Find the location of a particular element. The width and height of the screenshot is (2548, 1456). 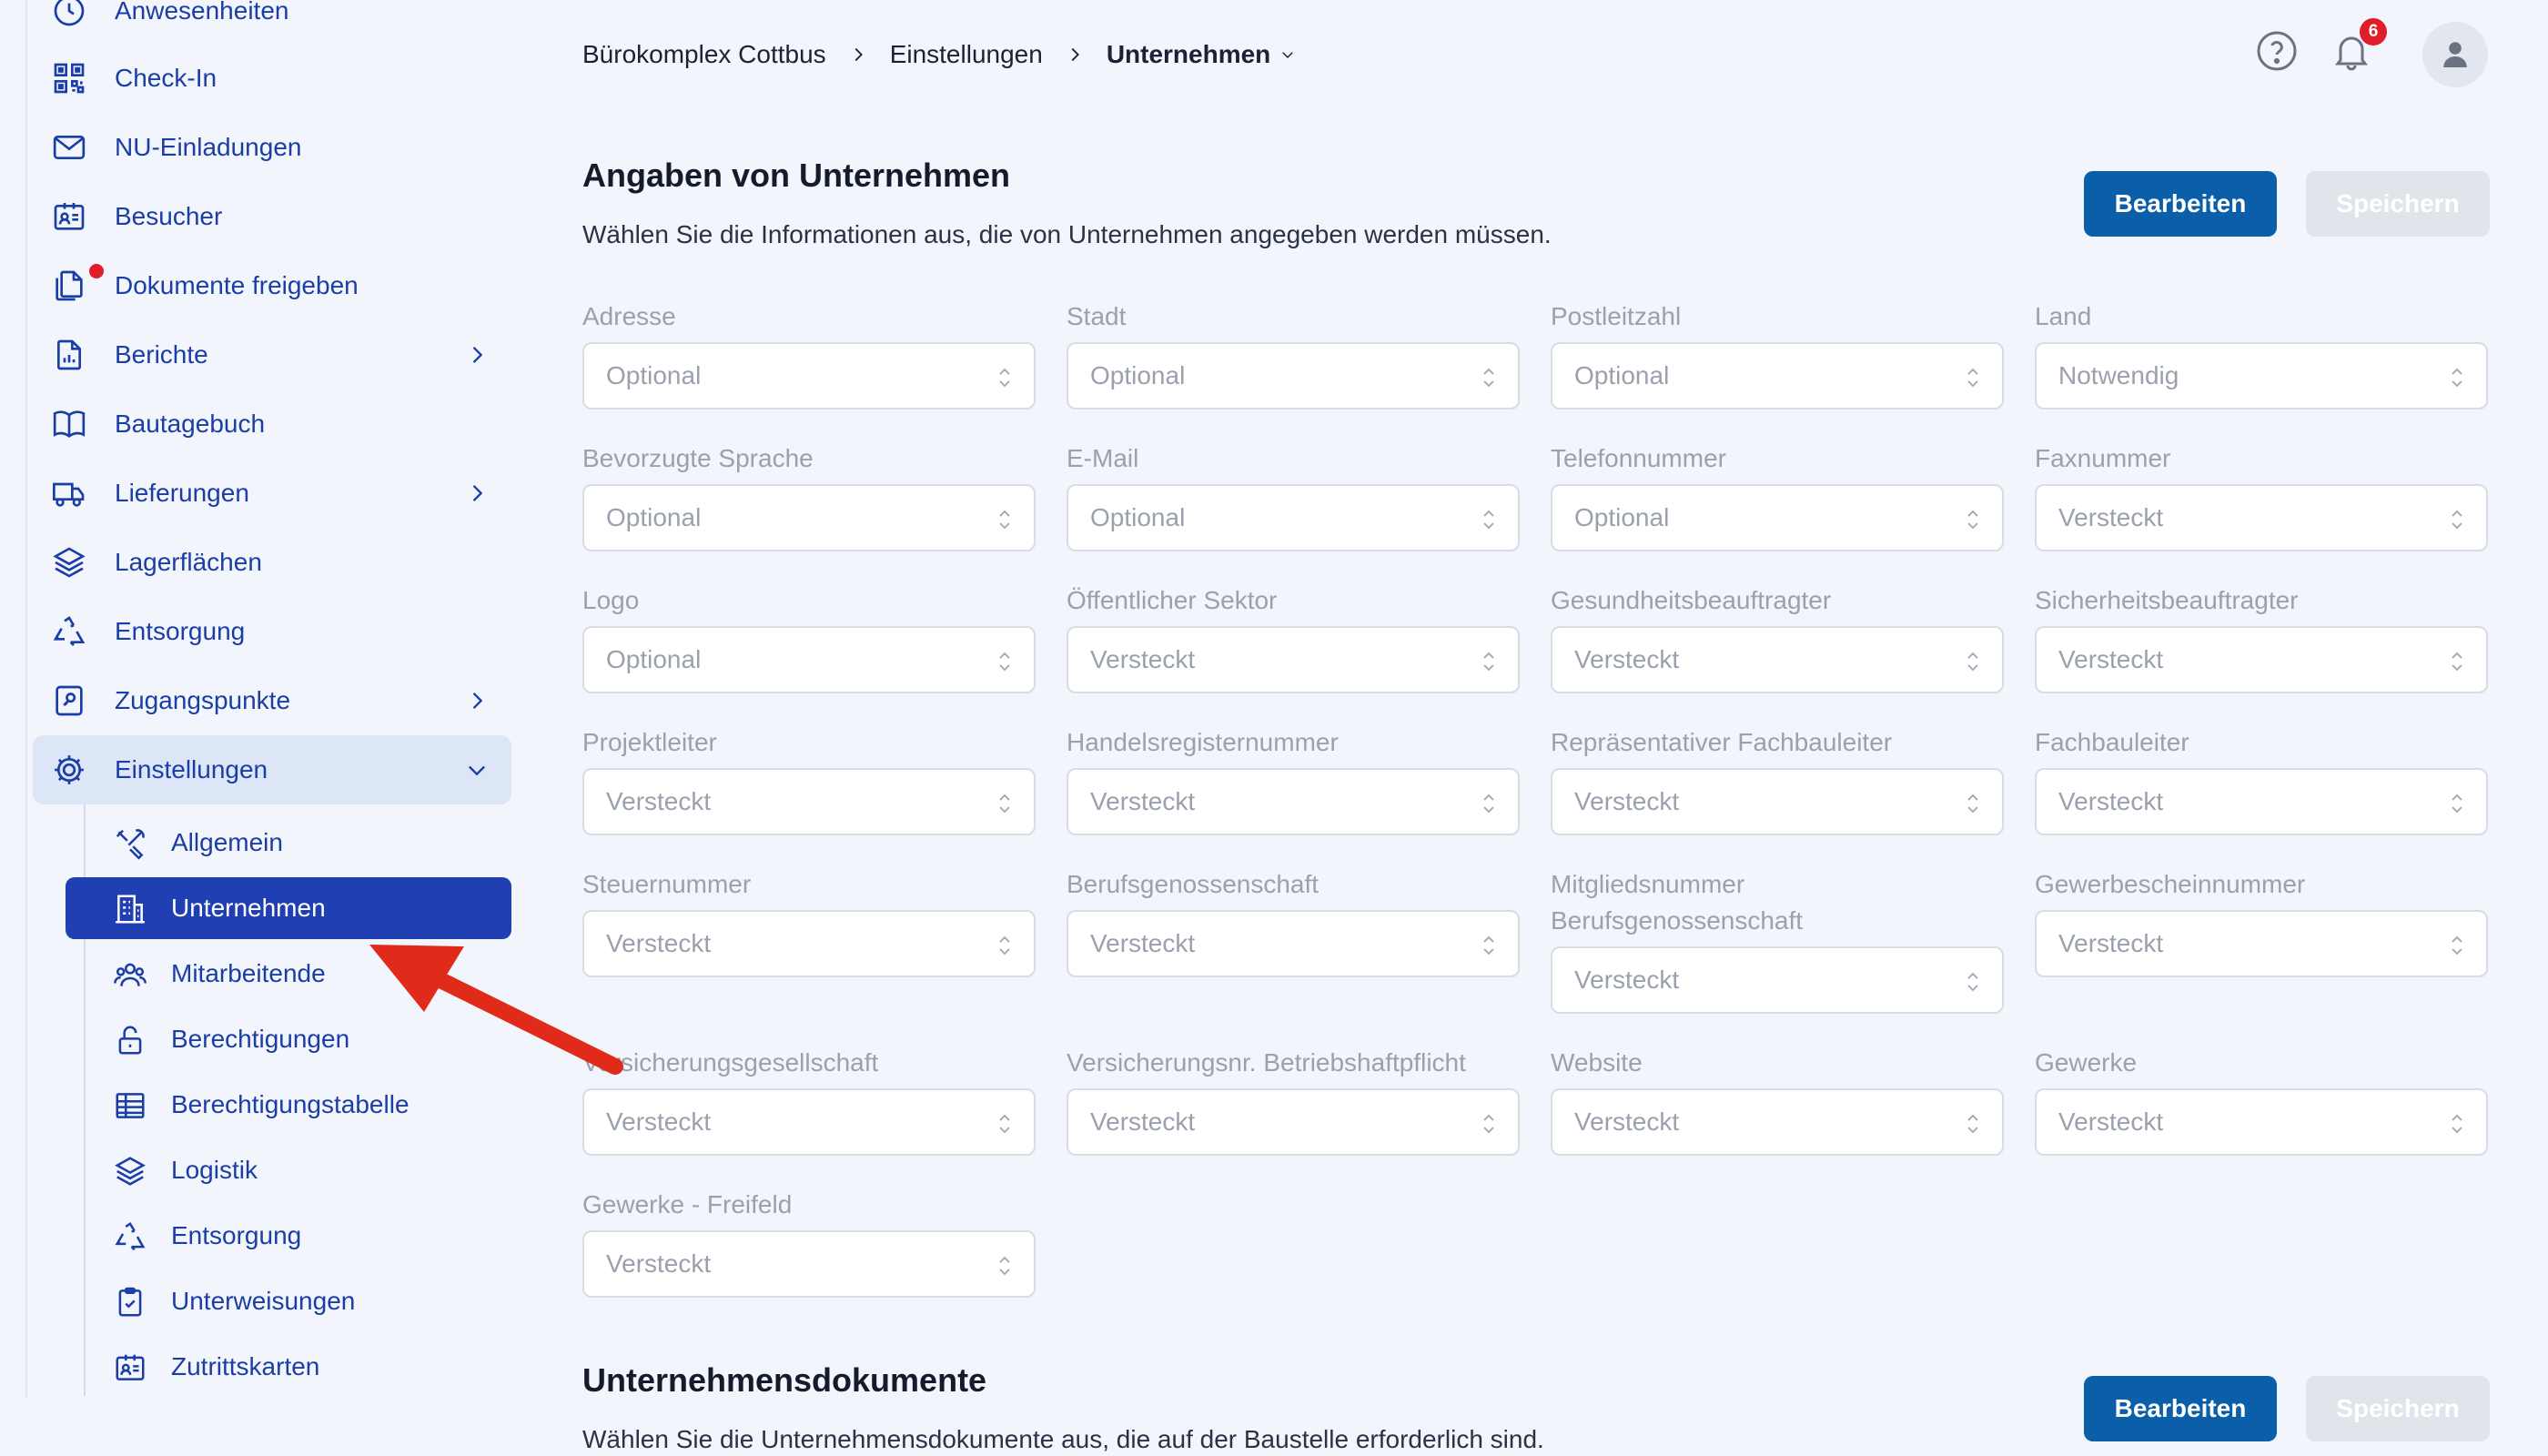

field-select-mitgliedsnummer-berufsgenossenschaft: Versteckt is located at coordinates (1778, 980).